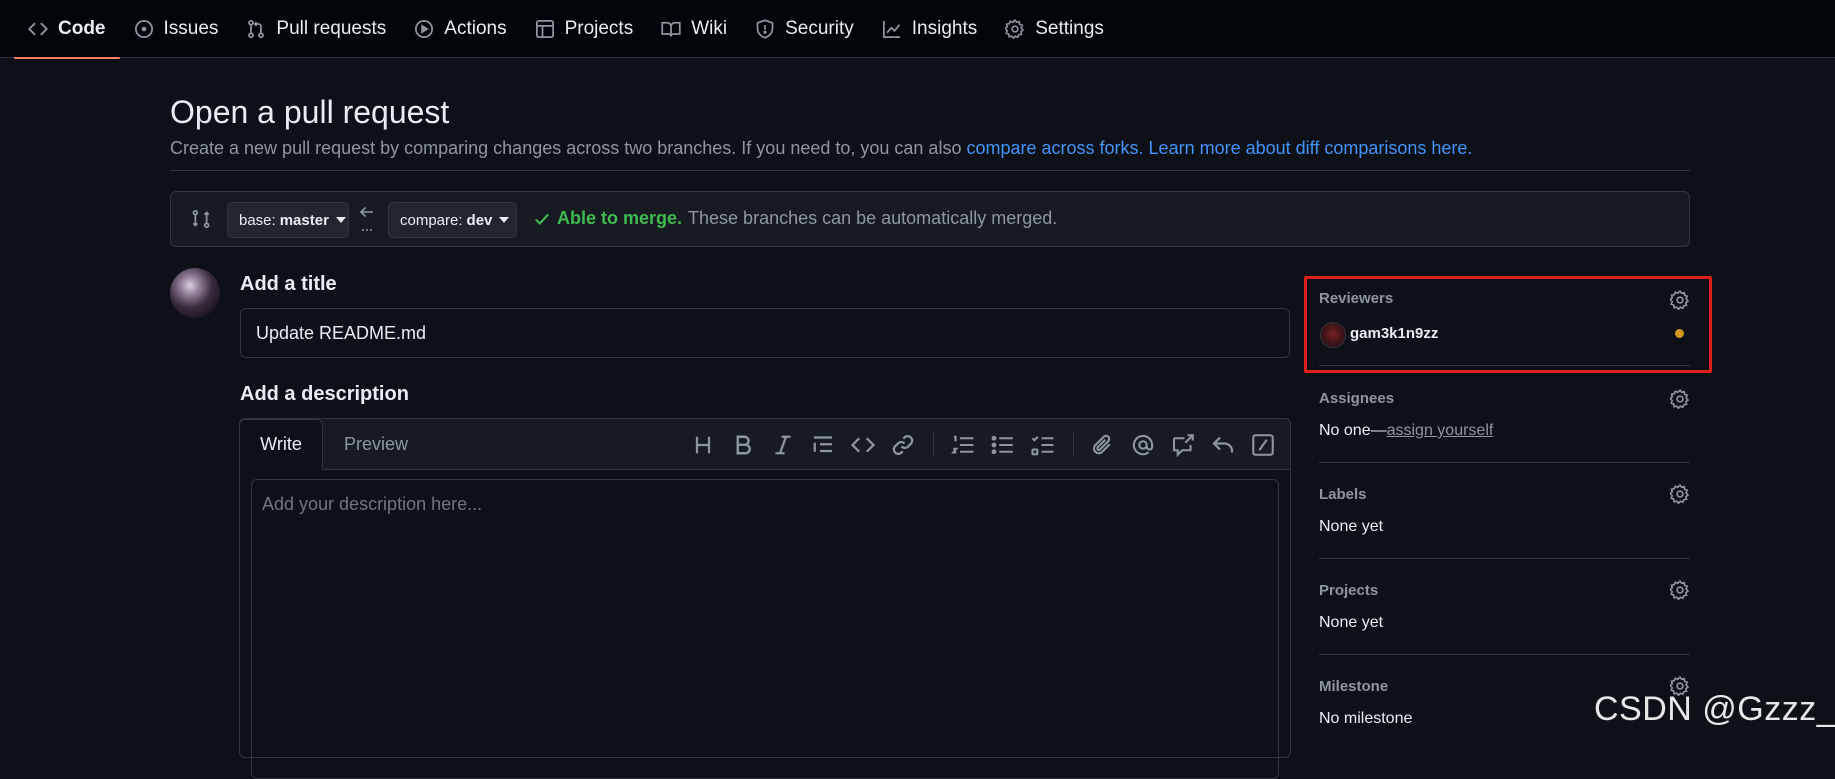  Describe the element at coordinates (765, 333) in the screenshot. I see `title-input: Update README.md` at that location.